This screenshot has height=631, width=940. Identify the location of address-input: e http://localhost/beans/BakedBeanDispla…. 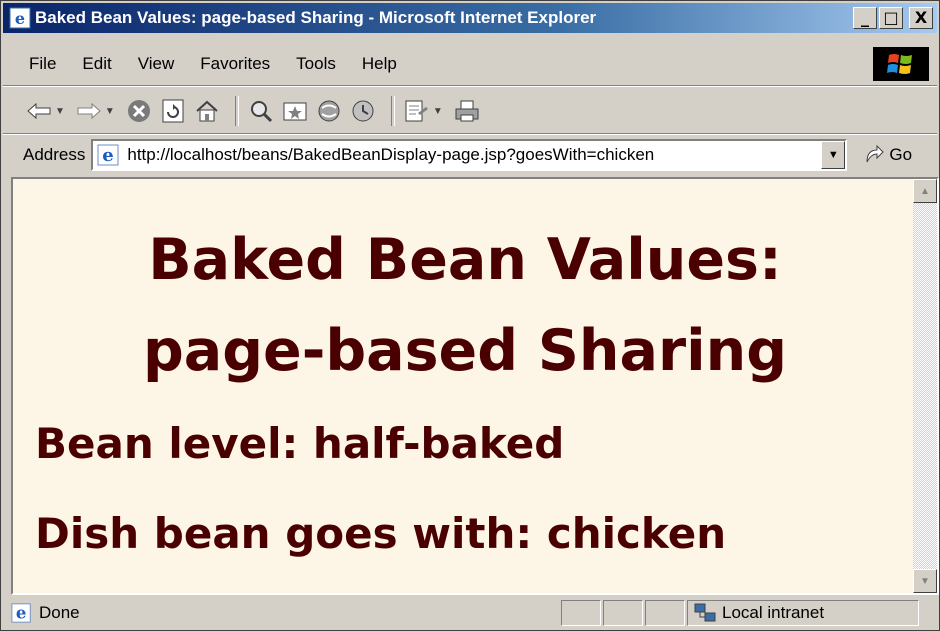
(469, 155).